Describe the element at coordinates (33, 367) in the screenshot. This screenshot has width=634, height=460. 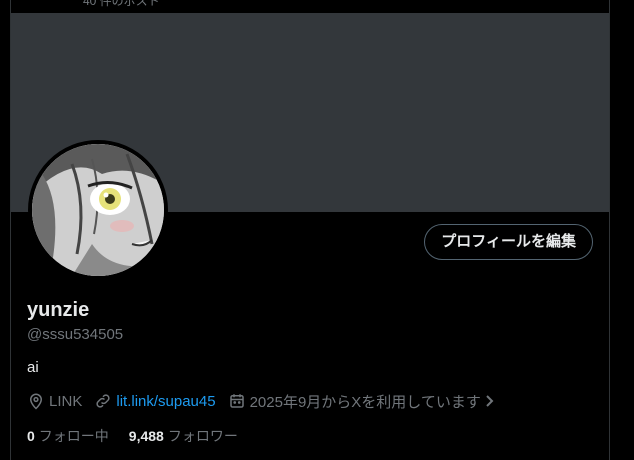
I see `bio-text: ai` at that location.